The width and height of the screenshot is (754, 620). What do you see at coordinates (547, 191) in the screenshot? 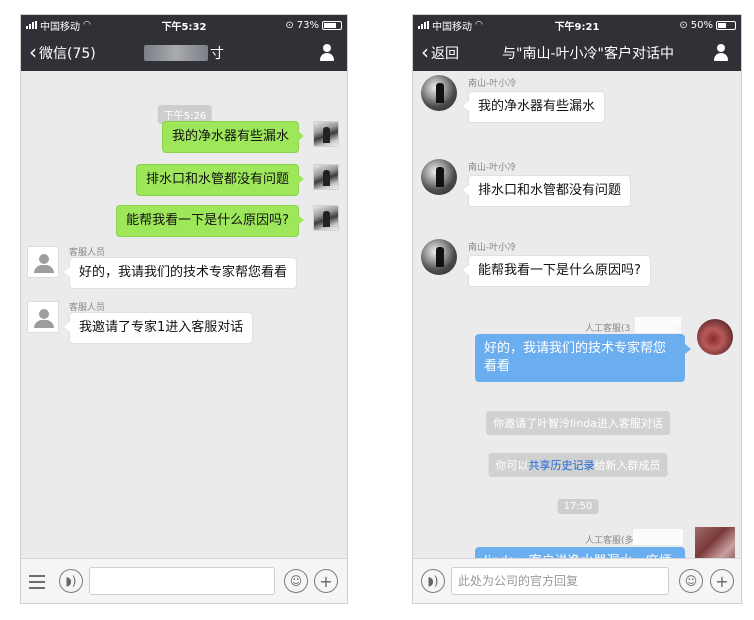
I see `received-message-bubble: 排水口和水管都没有问题` at bounding box center [547, 191].